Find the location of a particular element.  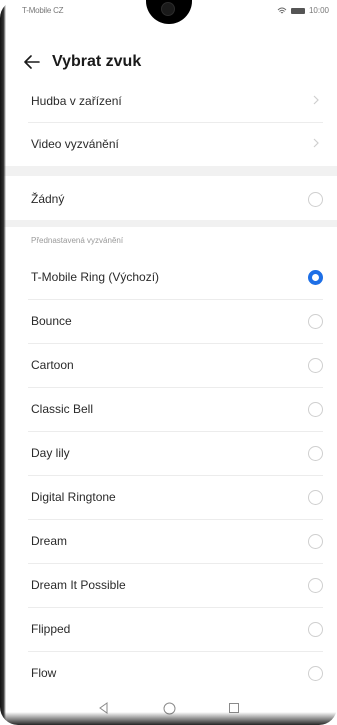

ringtone-label: Cartoon is located at coordinates (52, 365).